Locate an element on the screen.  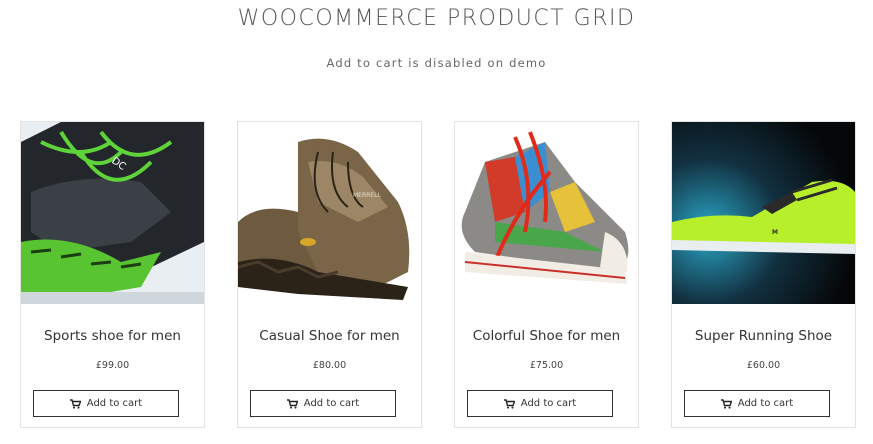
product-title: Super Running Shoe is located at coordinates (763, 336).